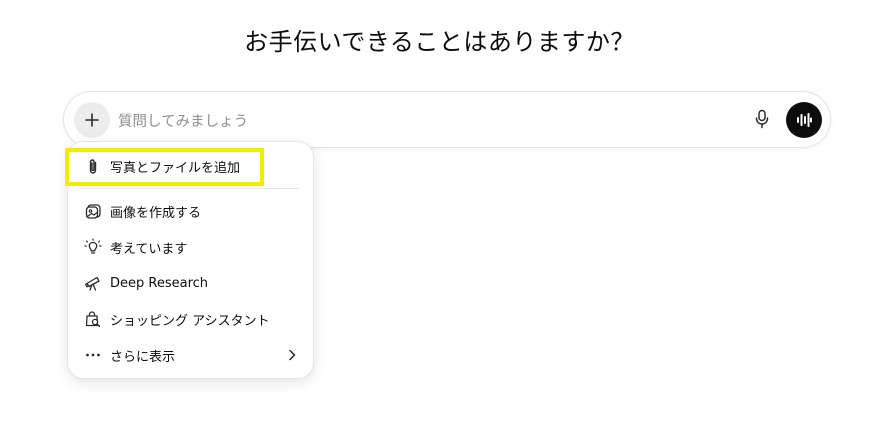 This screenshot has width=879, height=433. What do you see at coordinates (191, 355) in the screenshot?
I see `menu-item-show-more: さらに表示` at bounding box center [191, 355].